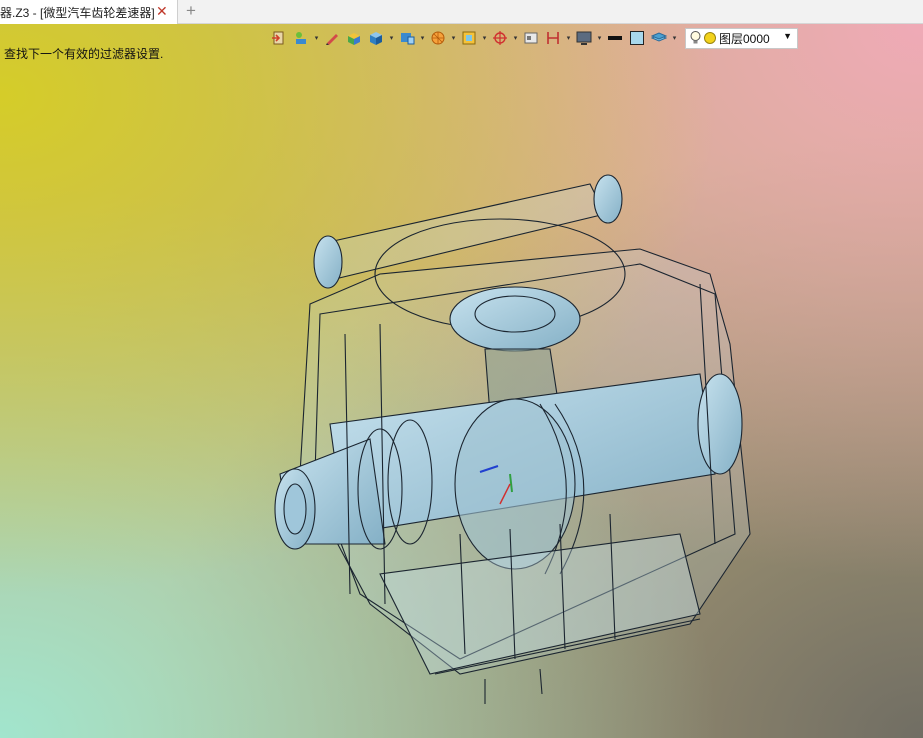 The height and width of the screenshot is (738, 923). What do you see at coordinates (637, 38) in the screenshot?
I see `fill-color-icon` at bounding box center [637, 38].